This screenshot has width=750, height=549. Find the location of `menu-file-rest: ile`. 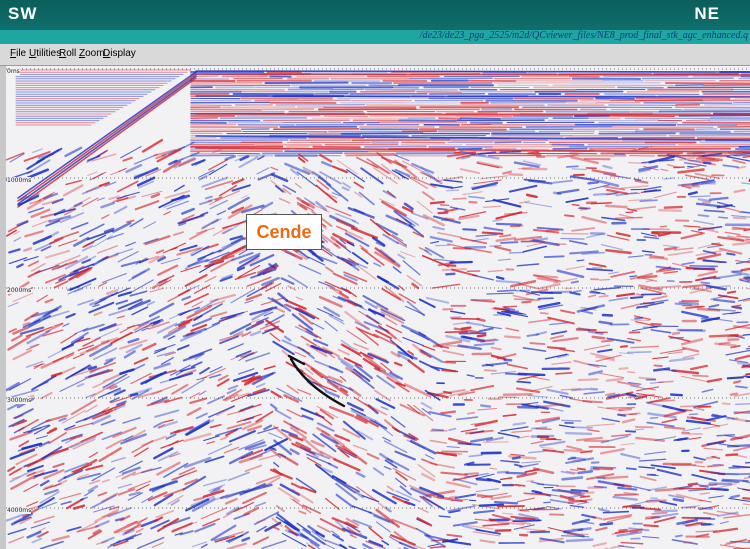

menu-file-rest: ile is located at coordinates (21, 53).